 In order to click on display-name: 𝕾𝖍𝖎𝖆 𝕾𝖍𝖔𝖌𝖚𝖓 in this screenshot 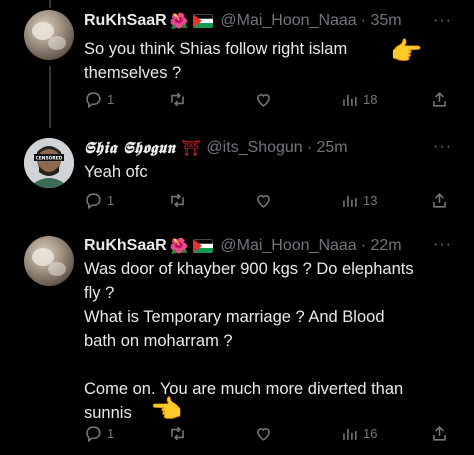, I will do `click(129, 148)`.